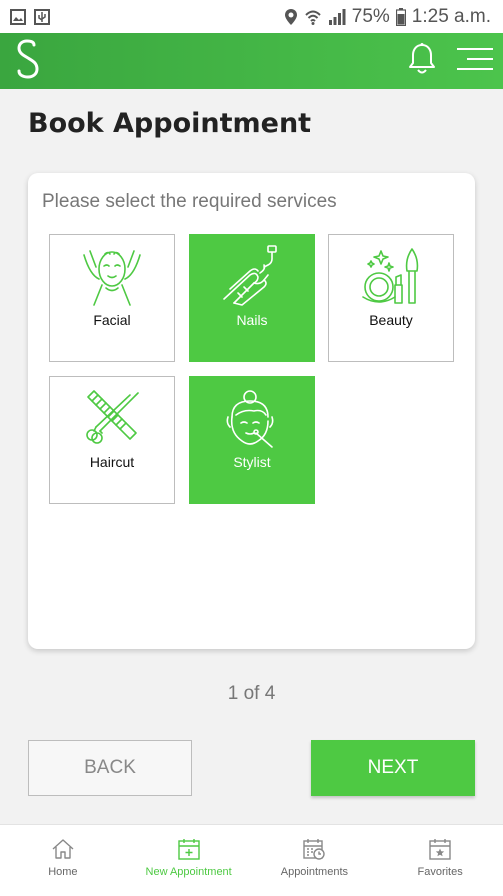  What do you see at coordinates (451, 16) in the screenshot?
I see `clock: 1:25 a.m.` at bounding box center [451, 16].